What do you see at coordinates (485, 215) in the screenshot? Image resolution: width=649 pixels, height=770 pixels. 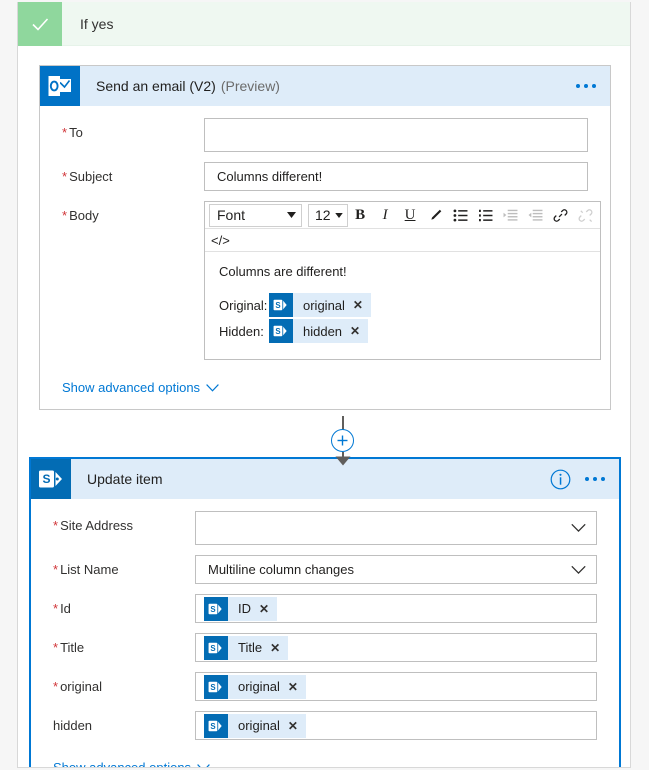 I see `numbered-list-icon` at bounding box center [485, 215].